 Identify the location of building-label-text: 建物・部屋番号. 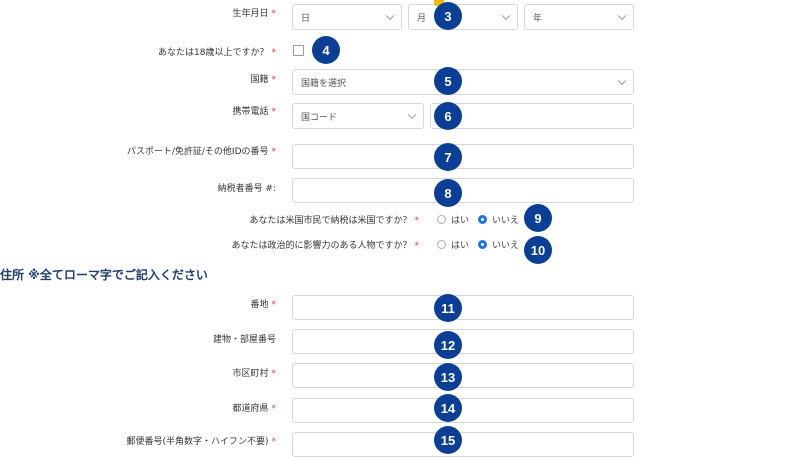
(244, 340).